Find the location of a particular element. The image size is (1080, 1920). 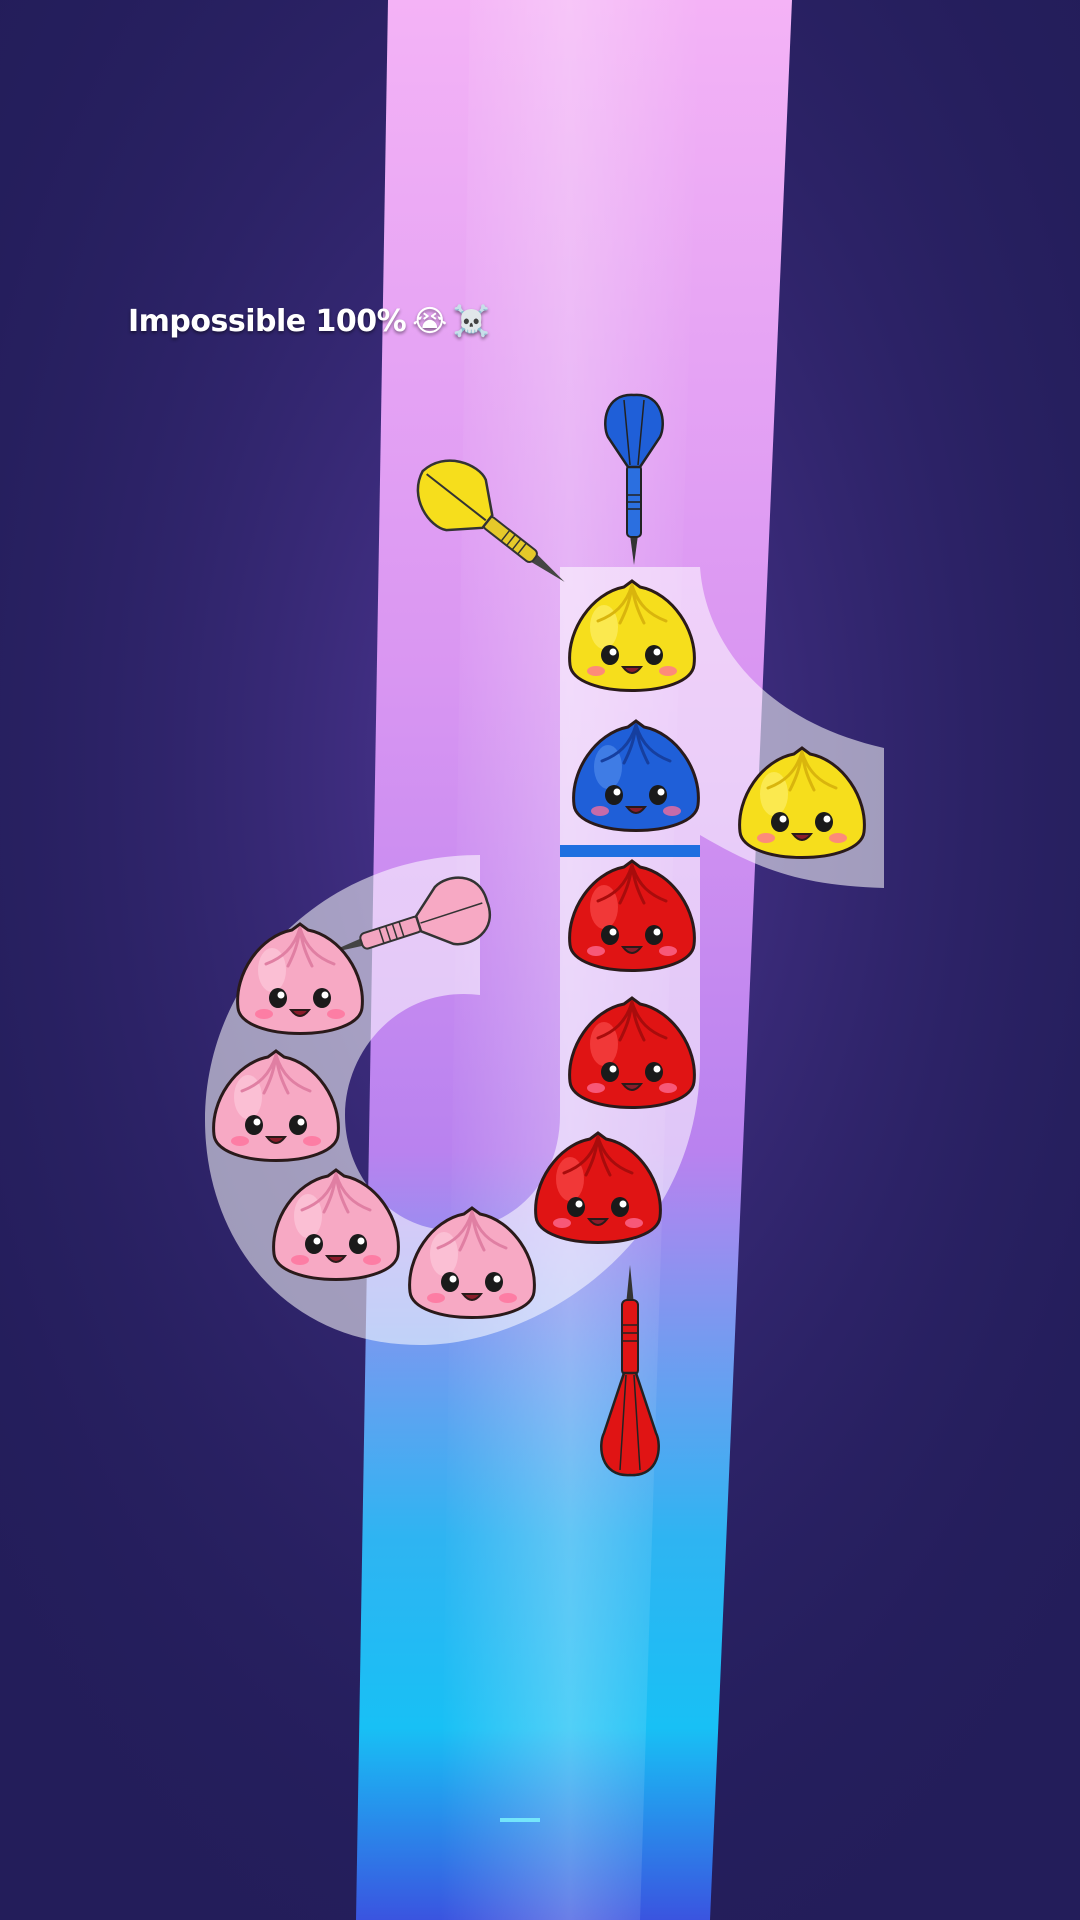

red-dart is located at coordinates (630, 1371).